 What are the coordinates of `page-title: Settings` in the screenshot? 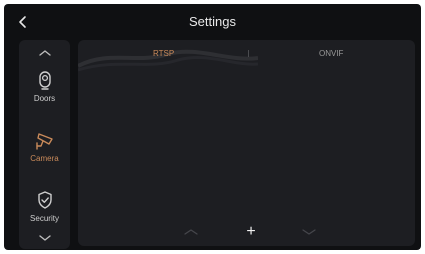 It's located at (212, 21).